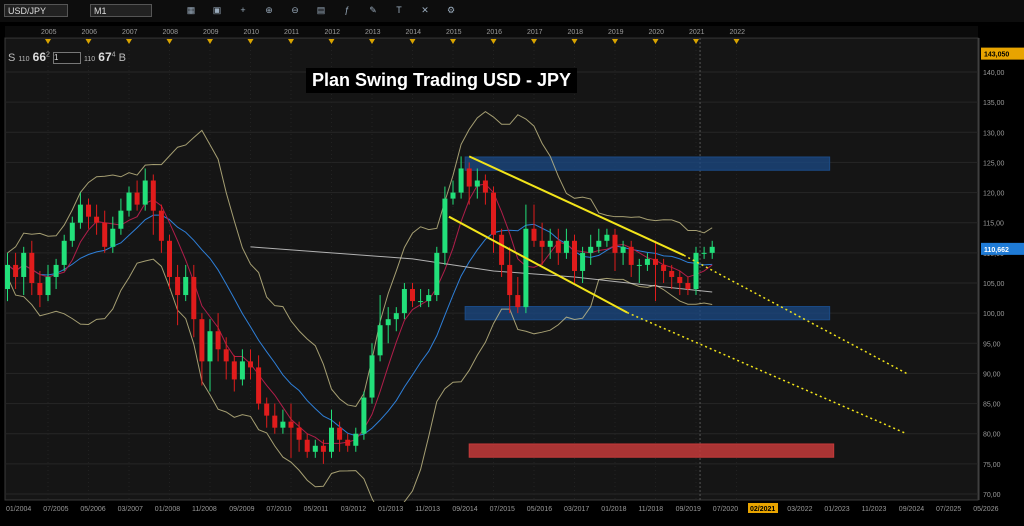 This screenshot has width=1024, height=526. What do you see at coordinates (725, 509) in the screenshot?
I see `date-tick-label: 07/2020` at bounding box center [725, 509].